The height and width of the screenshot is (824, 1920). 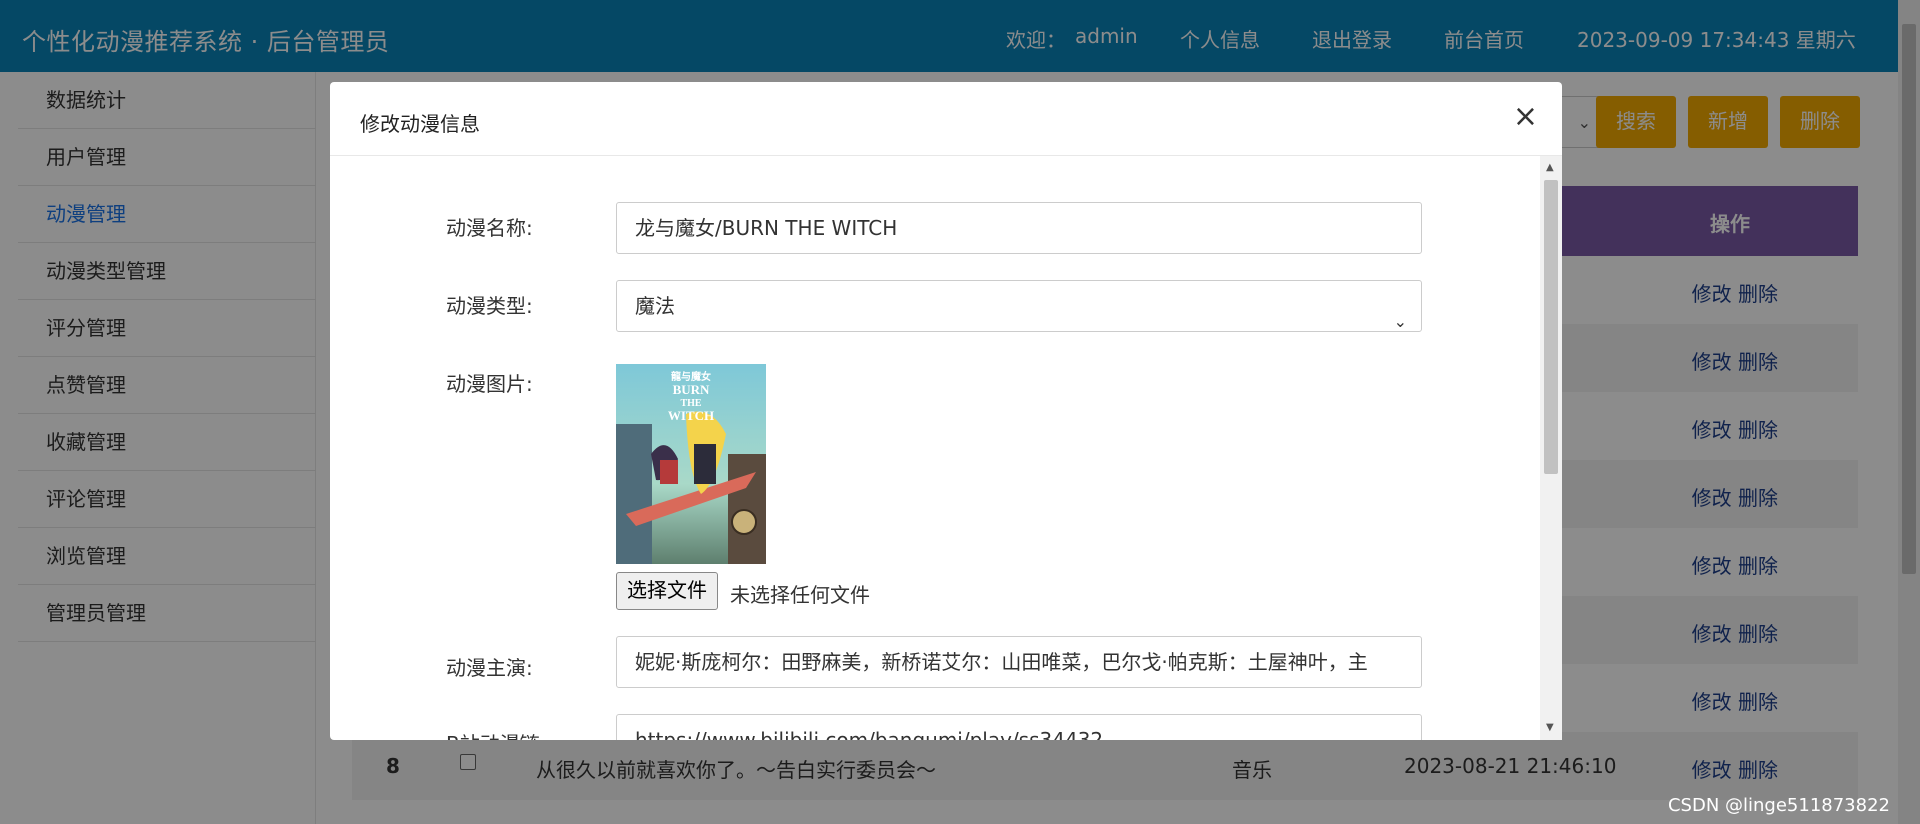 What do you see at coordinates (1778, 805) in the screenshot?
I see `watermark: CSDN @linge511873822` at bounding box center [1778, 805].